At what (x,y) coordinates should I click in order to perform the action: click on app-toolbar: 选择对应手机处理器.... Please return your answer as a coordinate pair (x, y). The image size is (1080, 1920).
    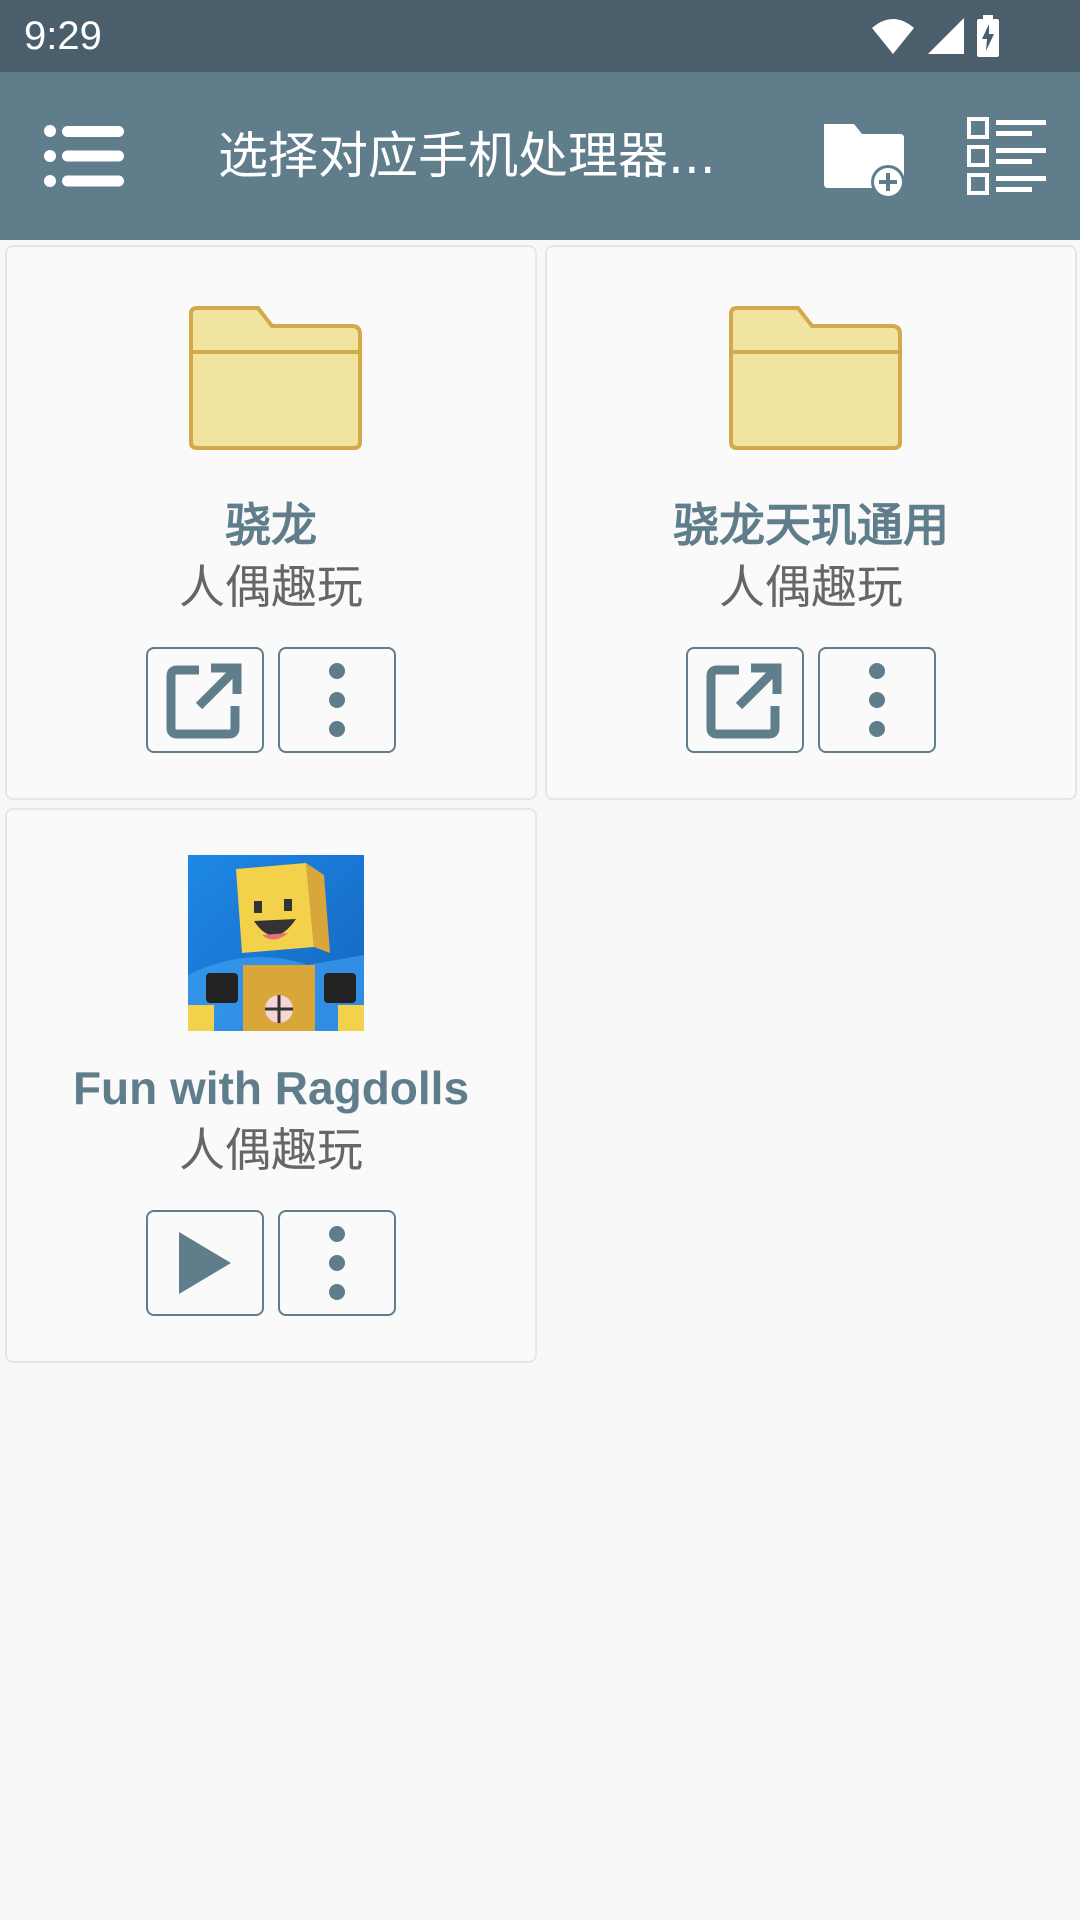
    Looking at the image, I should click on (540, 156).